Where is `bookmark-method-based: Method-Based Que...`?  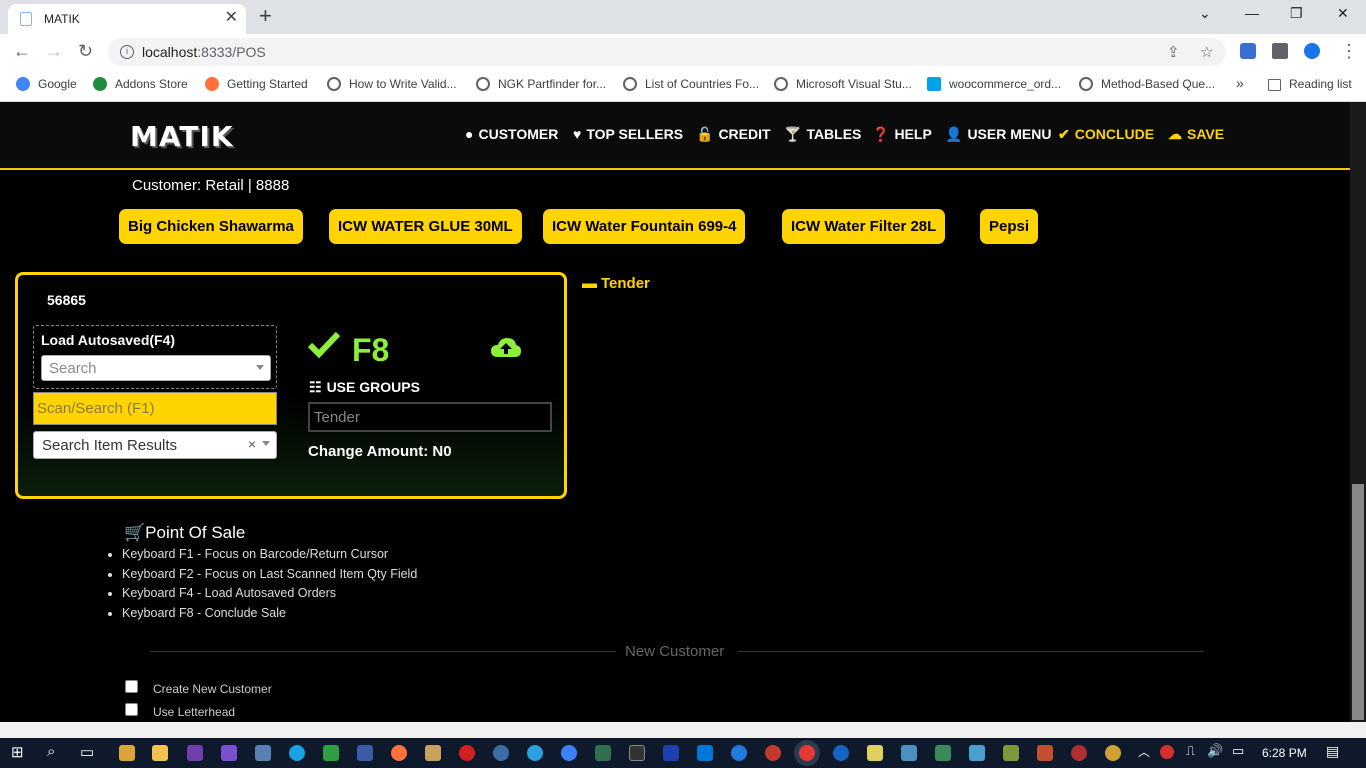 bookmark-method-based: Method-Based Que... is located at coordinates (1147, 84).